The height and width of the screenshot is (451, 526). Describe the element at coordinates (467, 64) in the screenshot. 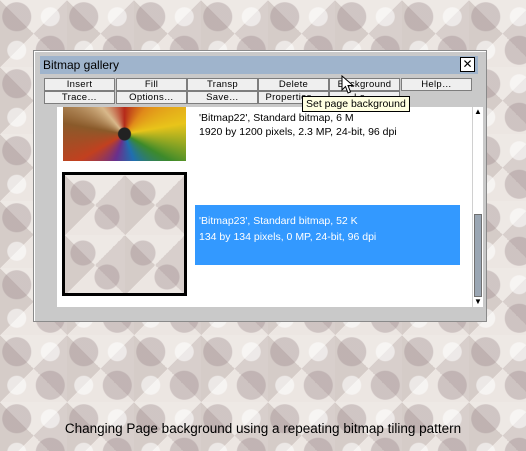

I see `close-icon: ✕` at that location.